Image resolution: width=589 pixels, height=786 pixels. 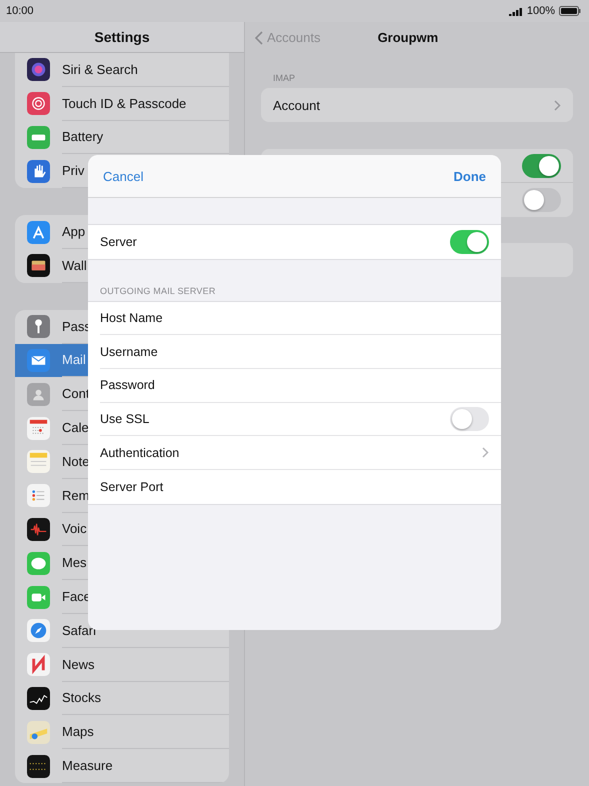 What do you see at coordinates (129, 351) in the screenshot?
I see `row-label: Username` at bounding box center [129, 351].